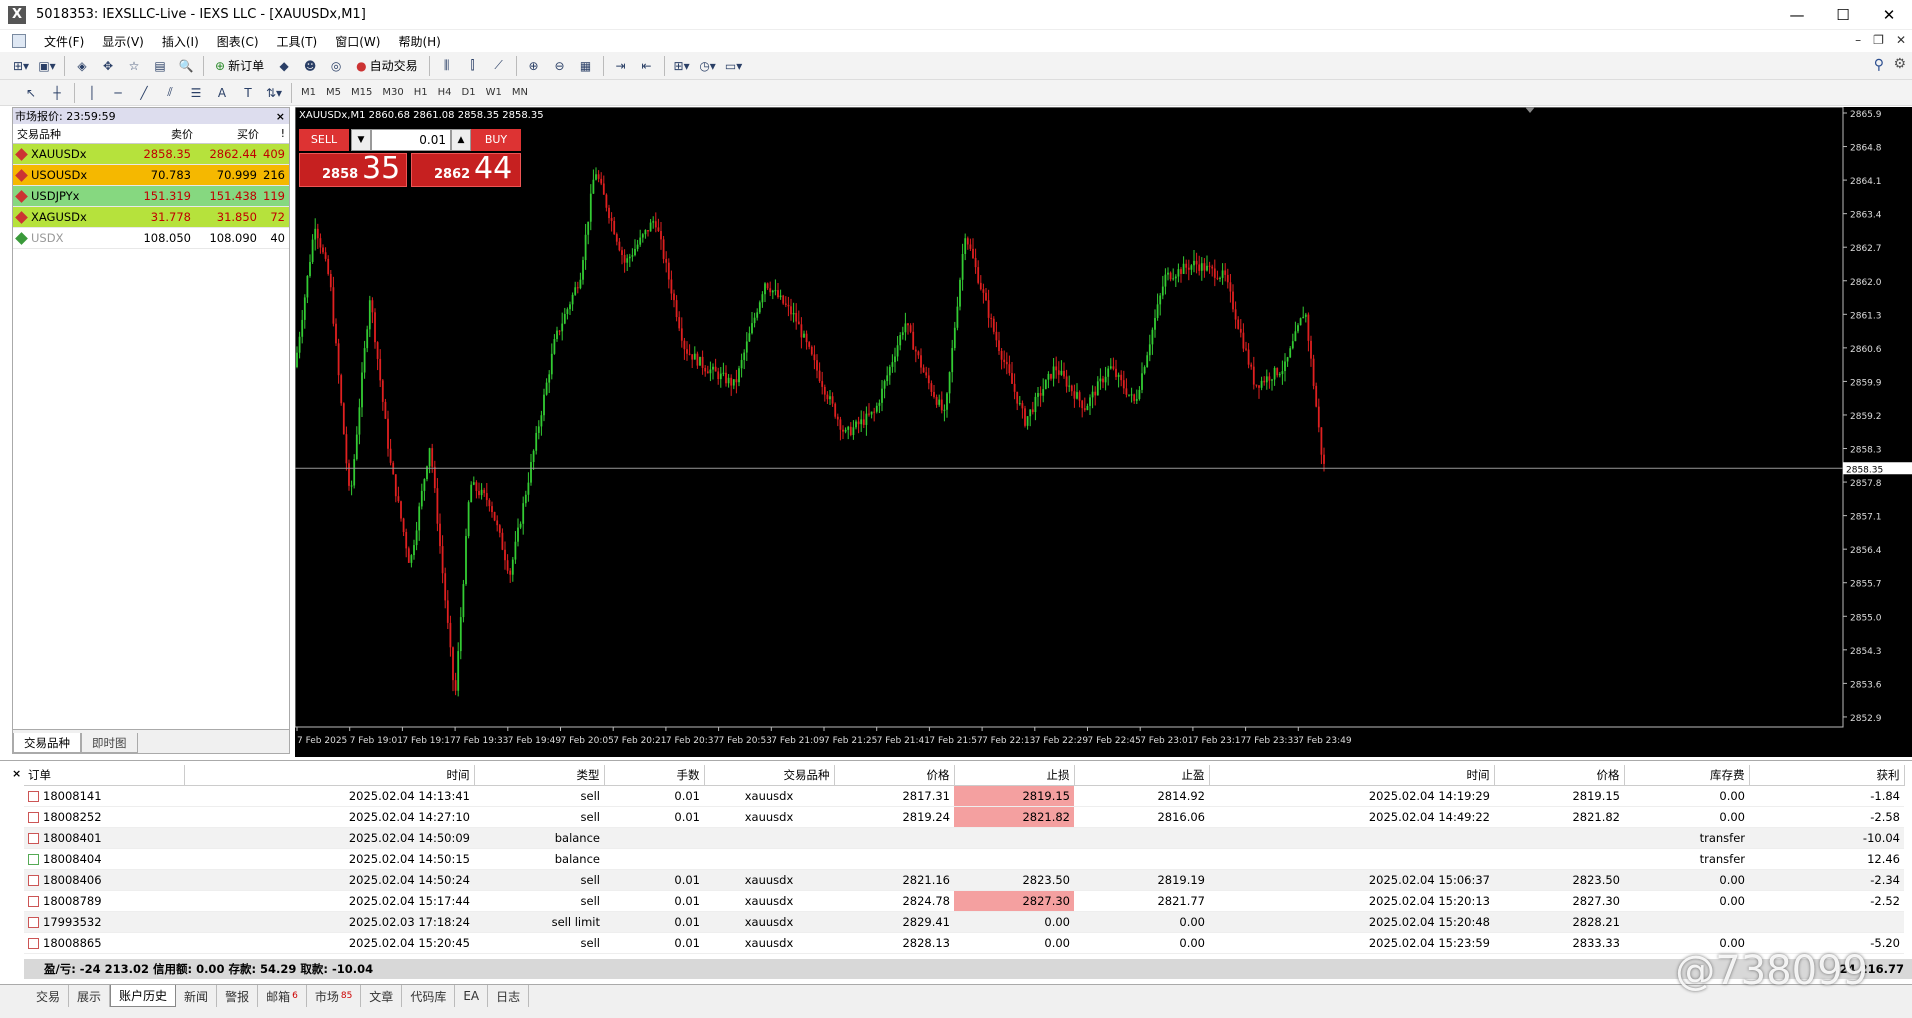 This screenshot has height=1018, width=1912. Describe the element at coordinates (151, 217) in the screenshot. I see `market-watch-row: XAGUSDx 31.778 31.850 72` at that location.